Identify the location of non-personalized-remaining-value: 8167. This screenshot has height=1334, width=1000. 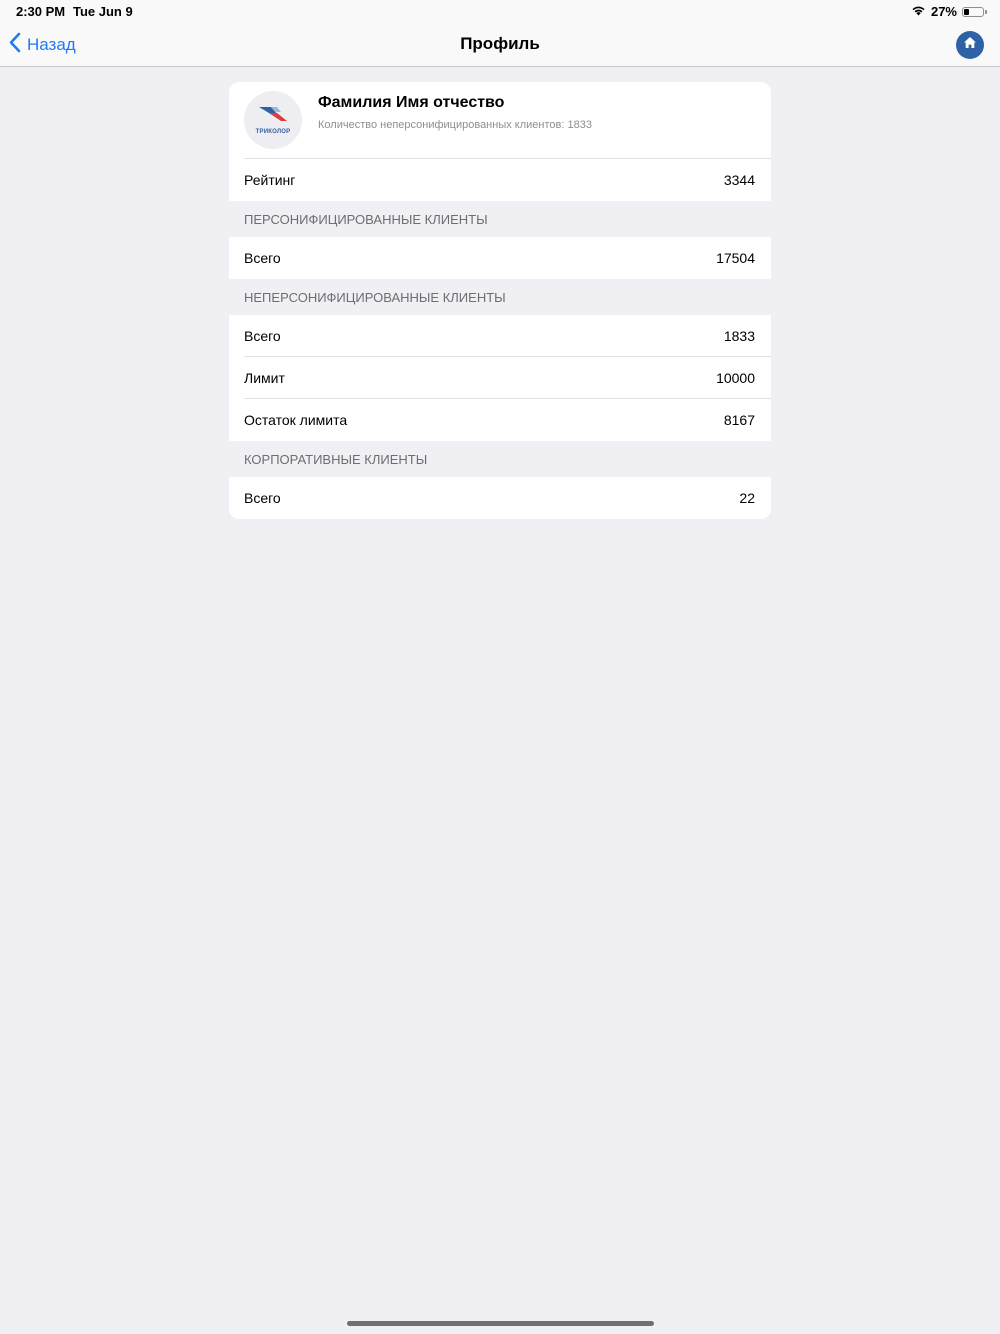
(739, 420).